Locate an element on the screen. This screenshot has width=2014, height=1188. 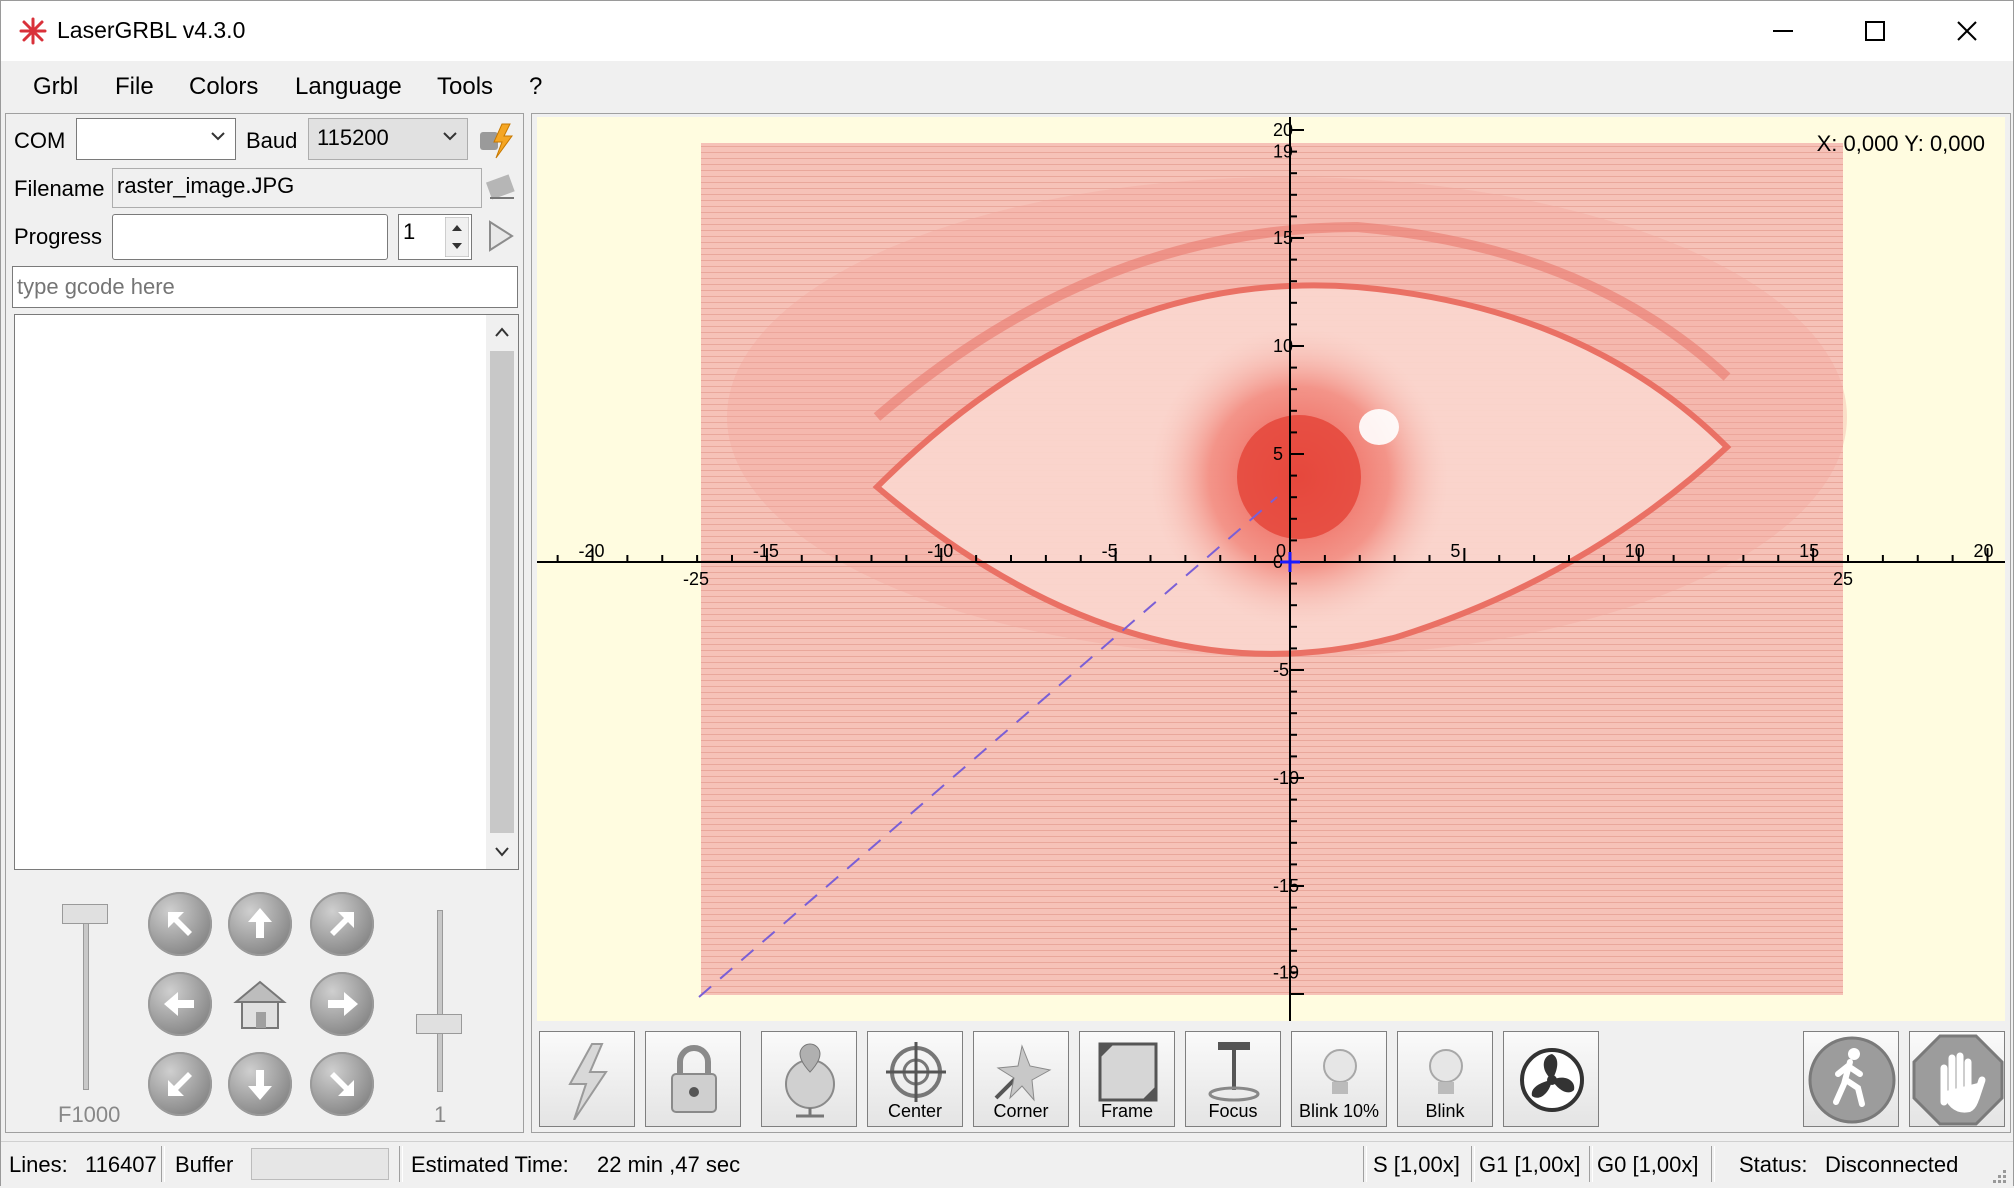
blink-button: Blink is located at coordinates (1445, 1079).